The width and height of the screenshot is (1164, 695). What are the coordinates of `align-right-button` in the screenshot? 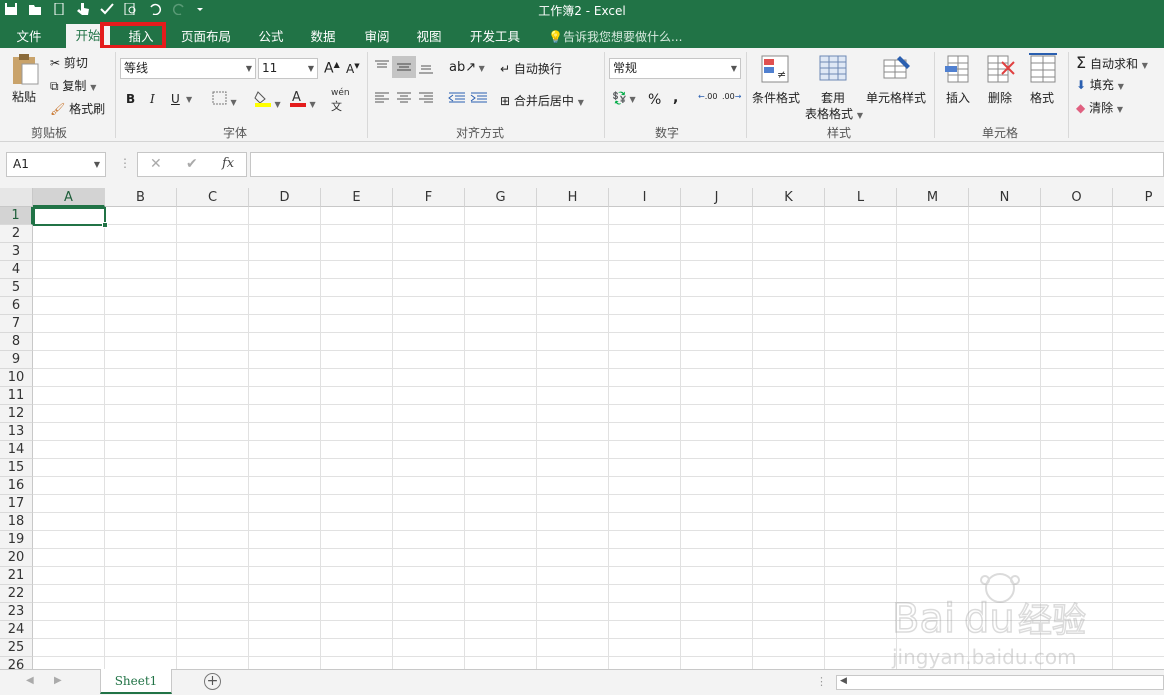 It's located at (426, 99).